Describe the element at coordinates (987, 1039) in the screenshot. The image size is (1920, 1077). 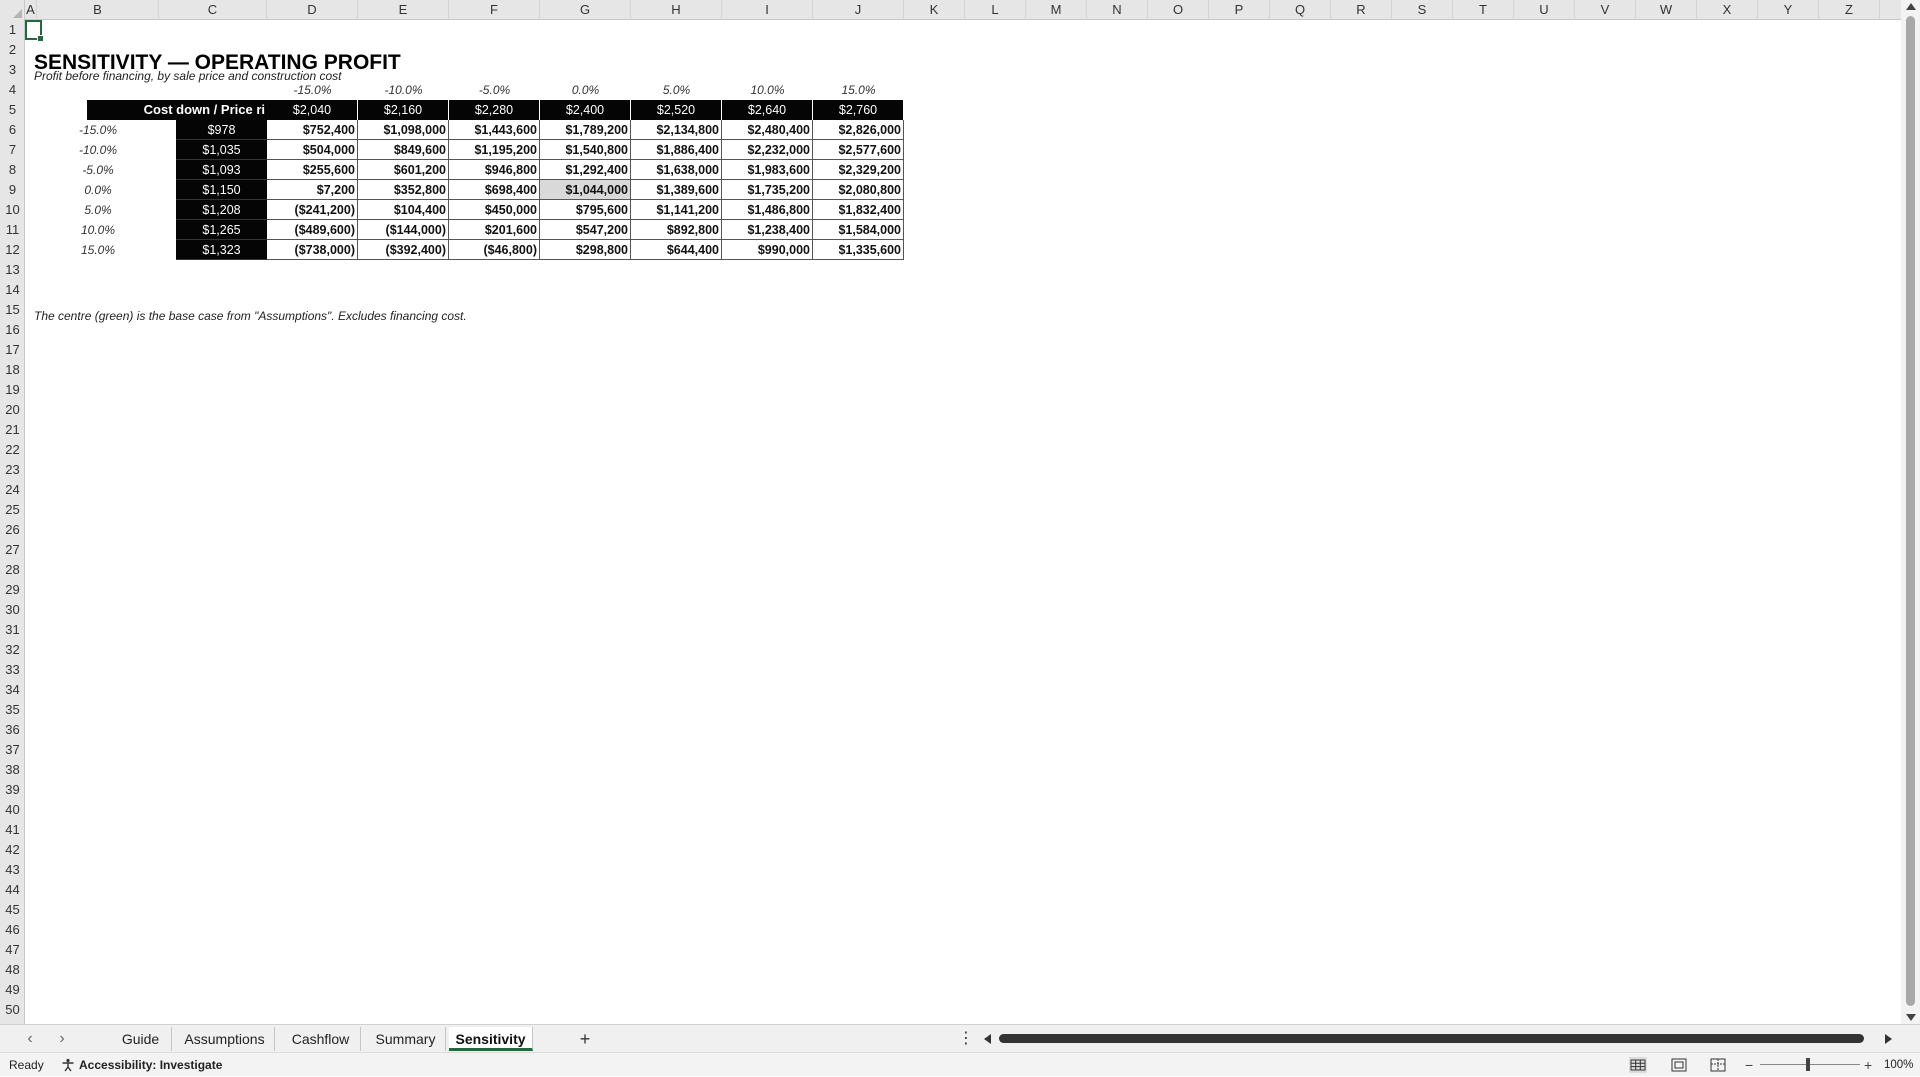
I see `scroll-left-icon` at that location.